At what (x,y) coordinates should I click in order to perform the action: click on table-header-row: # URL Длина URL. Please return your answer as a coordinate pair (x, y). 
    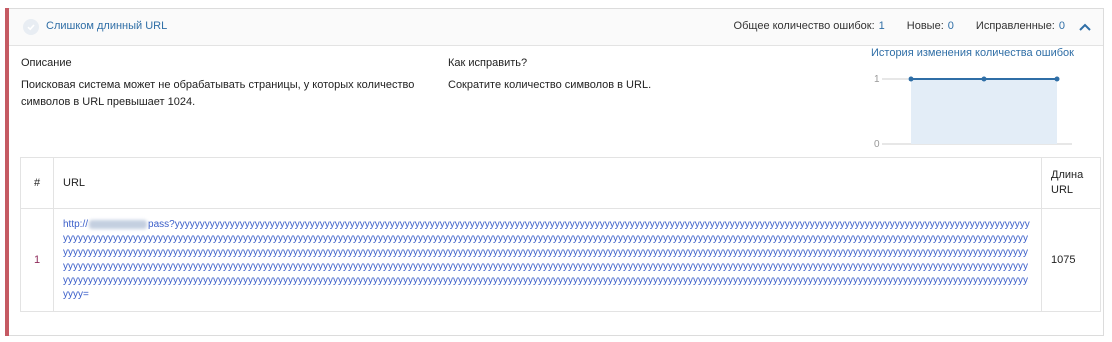
    Looking at the image, I should click on (560, 183).